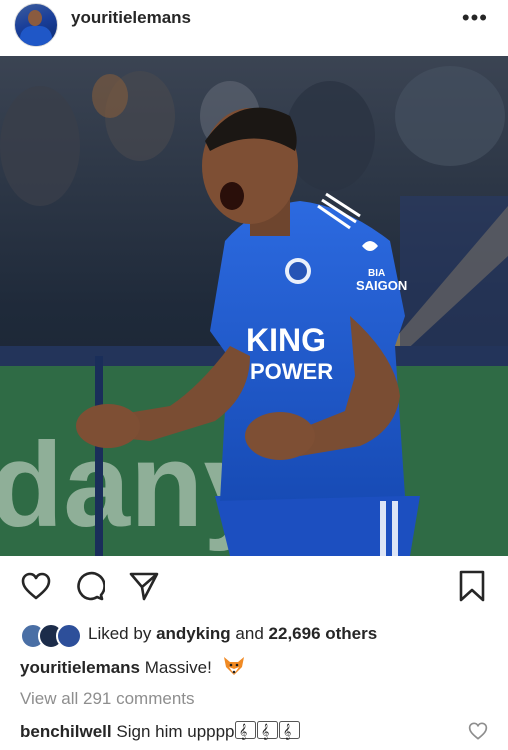 This screenshot has width=508, height=750. I want to click on comment-item: benchilwell Sign him upppp 𝄞 𝄞 𝄞, so click(240, 732).